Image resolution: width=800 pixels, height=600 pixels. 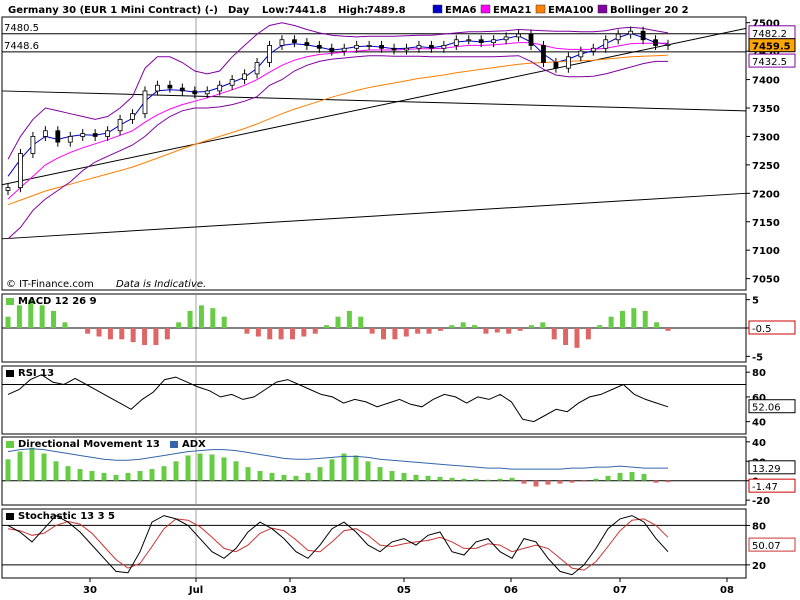 What do you see at coordinates (10, 373) in the screenshot?
I see `rsi-legend-swatch` at bounding box center [10, 373].